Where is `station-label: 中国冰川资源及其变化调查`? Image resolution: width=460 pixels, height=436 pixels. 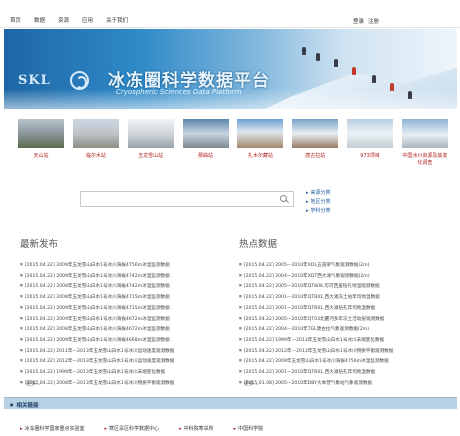
station-label: 中国冰川资源及其变化调查 is located at coordinates (425, 160).